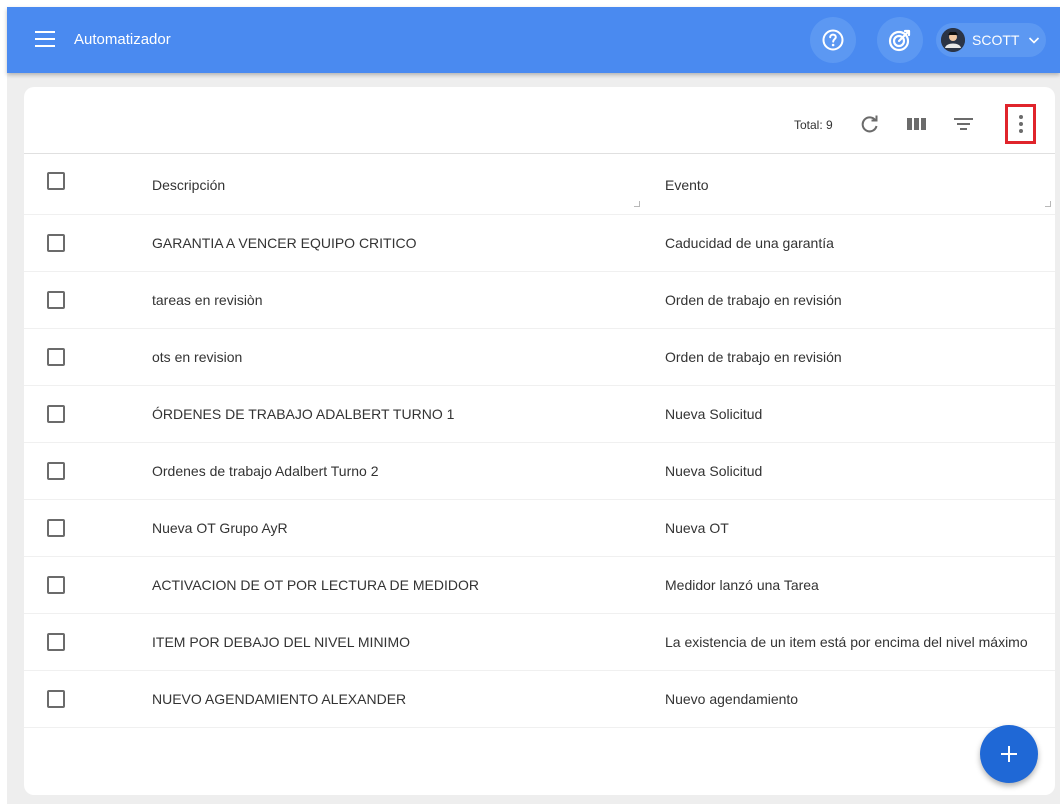  Describe the element at coordinates (539, 528) in the screenshot. I see `table-row: Nueva OT Grupo AyR Nueva OT` at that location.